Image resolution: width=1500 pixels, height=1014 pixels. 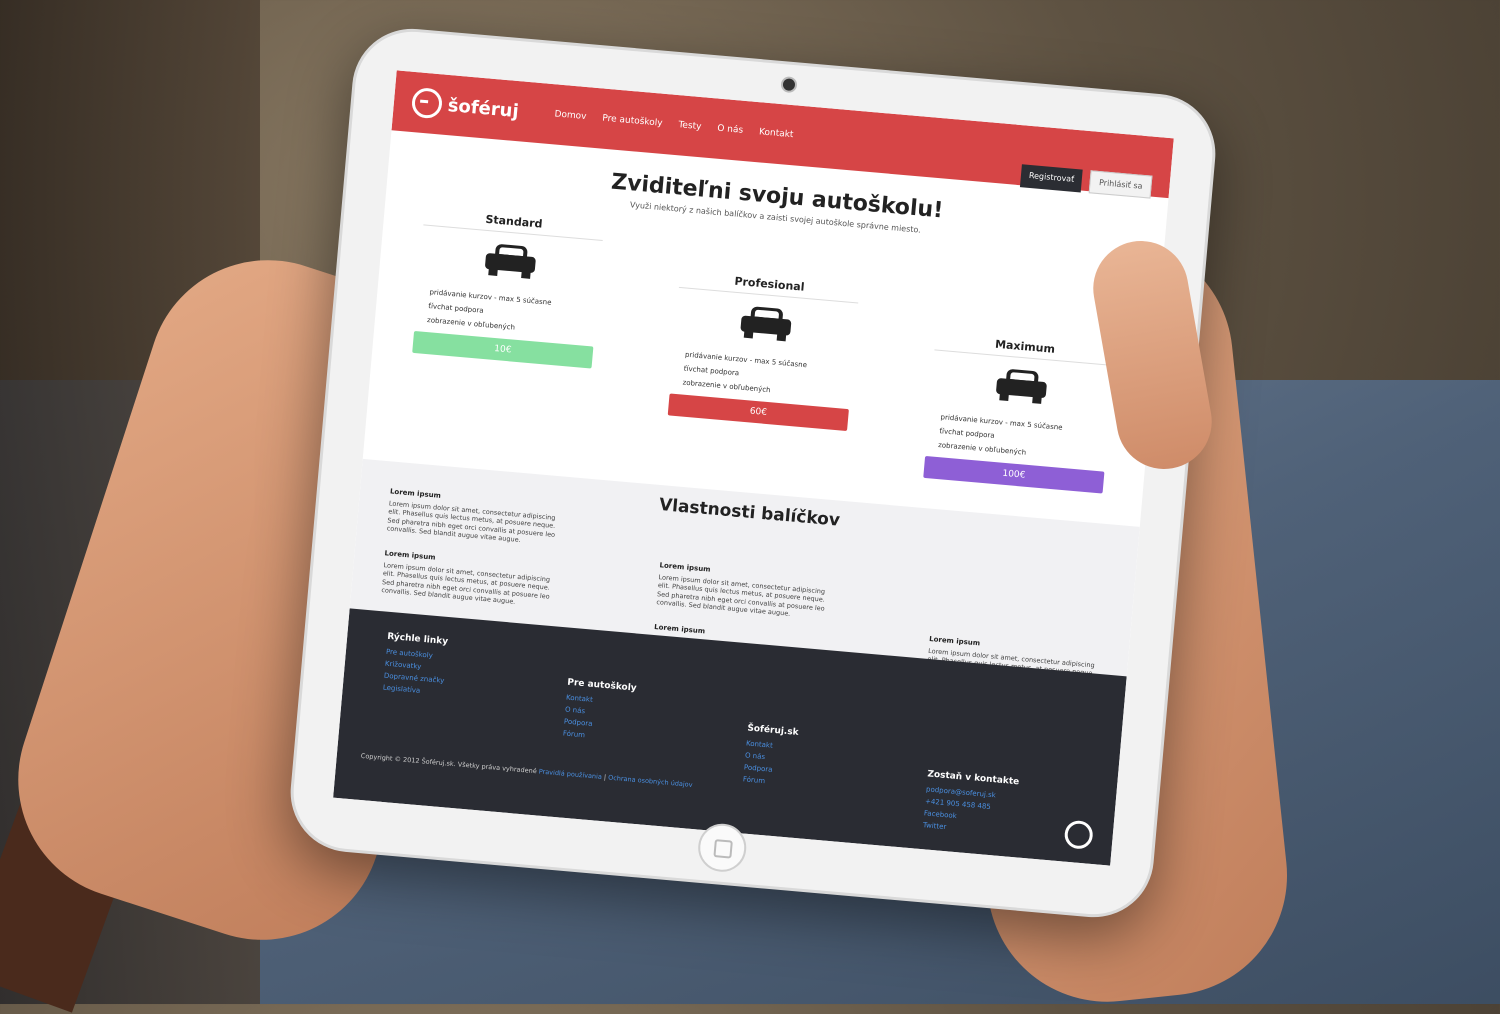 What do you see at coordinates (789, 84) in the screenshot?
I see `camera` at bounding box center [789, 84].